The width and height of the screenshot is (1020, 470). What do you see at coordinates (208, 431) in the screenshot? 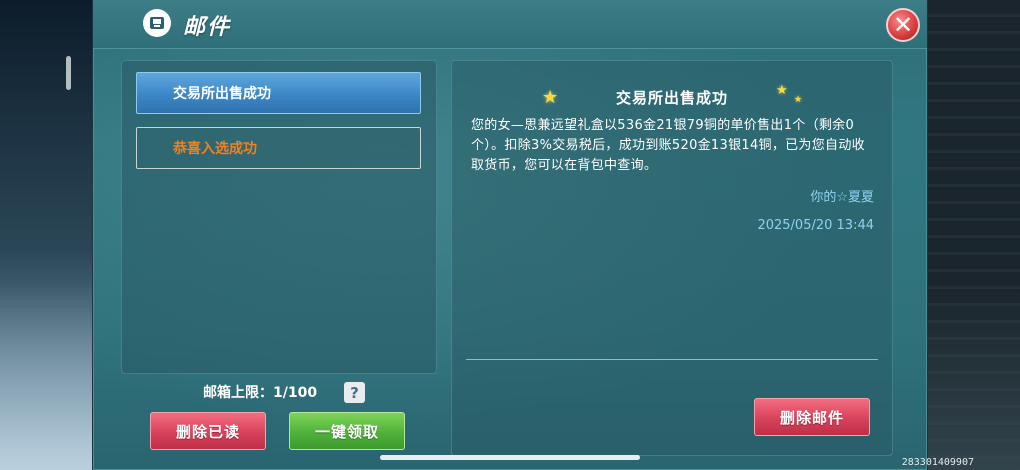
I see `delete-read-button: 删除已读` at bounding box center [208, 431].